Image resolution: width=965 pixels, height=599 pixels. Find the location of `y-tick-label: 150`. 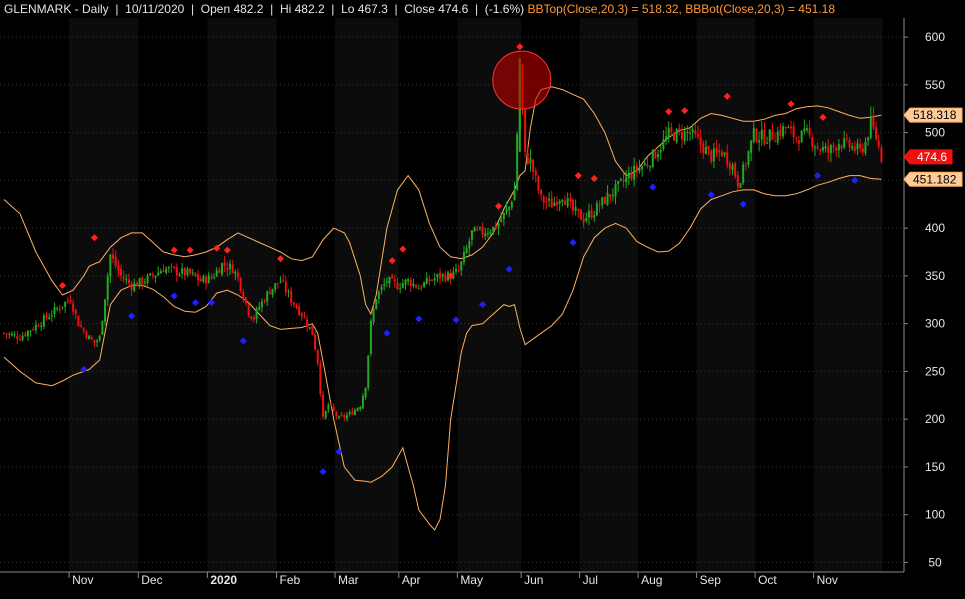

y-tick-label: 150 is located at coordinates (935, 467).